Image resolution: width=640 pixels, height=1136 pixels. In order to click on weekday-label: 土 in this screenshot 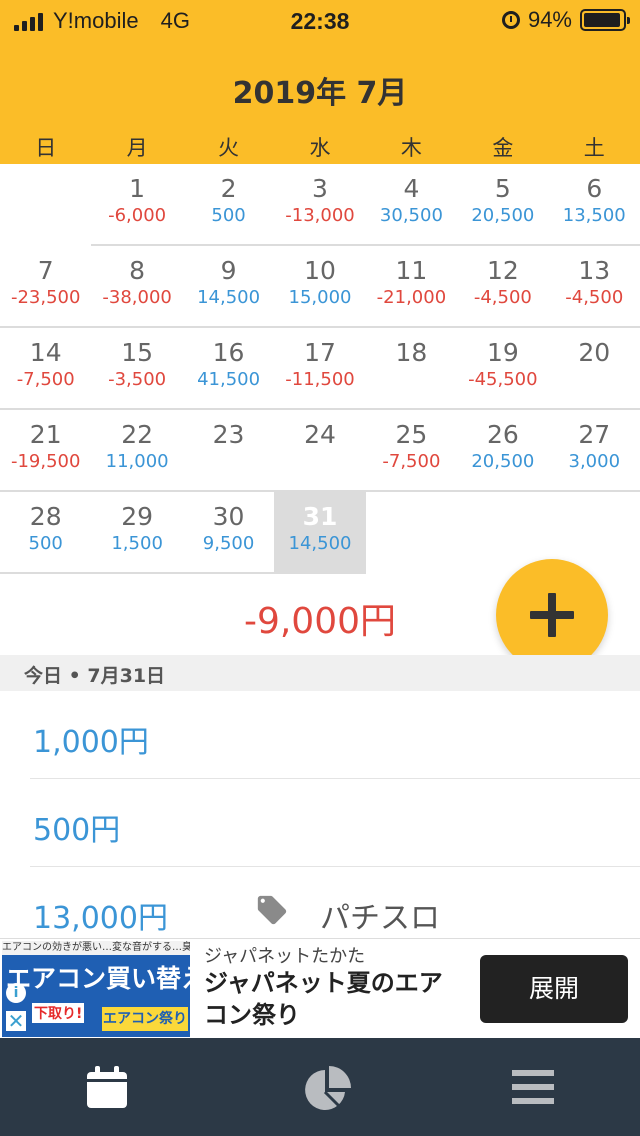, I will do `click(594, 148)`.